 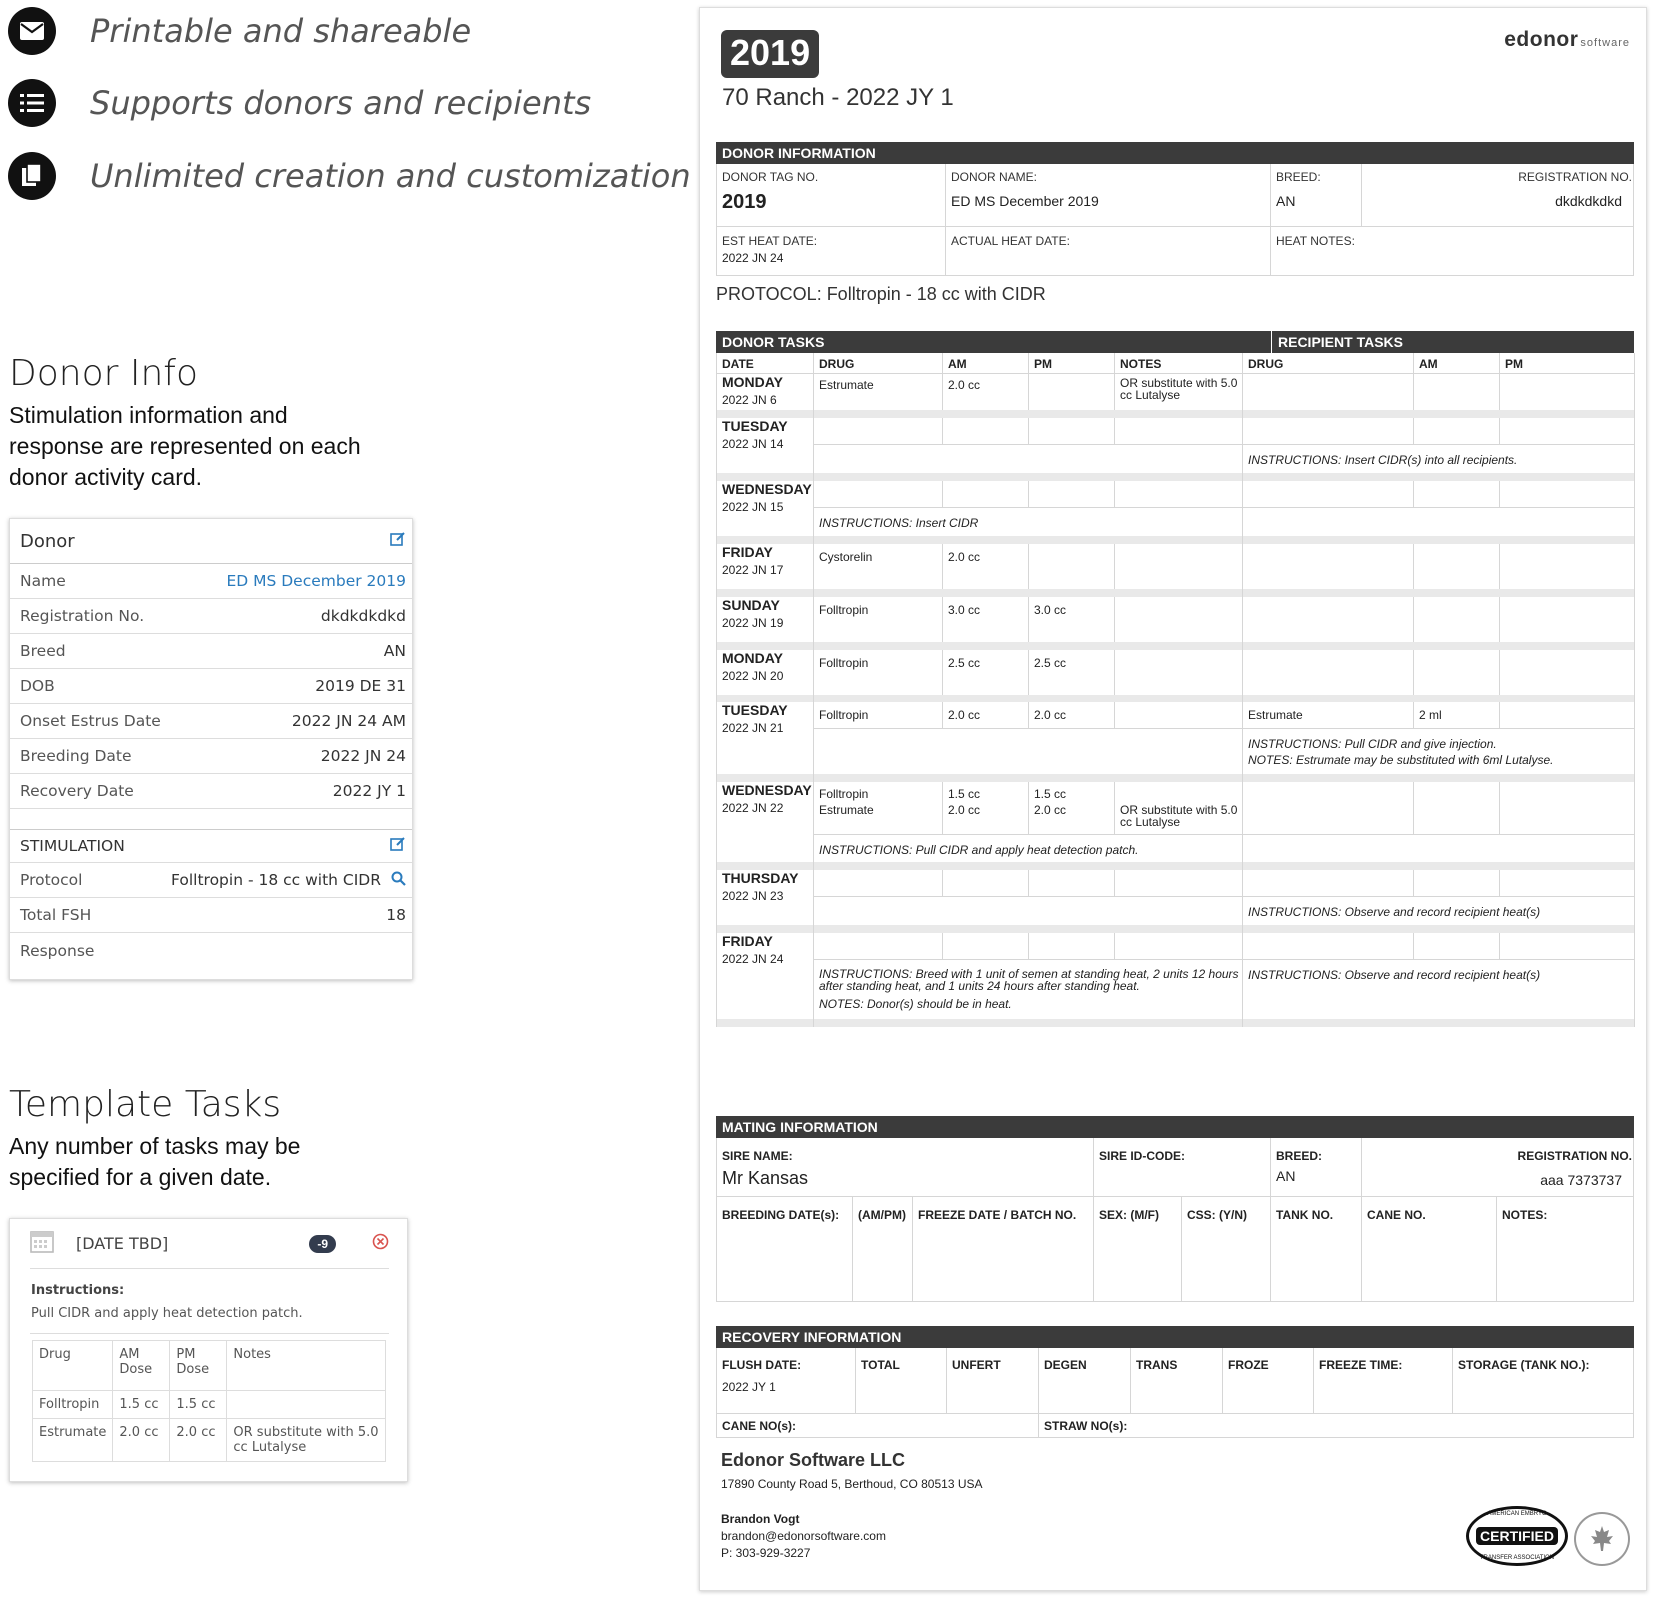 I want to click on mating-col-header: FREEZE DATE / BATCH NO., so click(x=997, y=1215).